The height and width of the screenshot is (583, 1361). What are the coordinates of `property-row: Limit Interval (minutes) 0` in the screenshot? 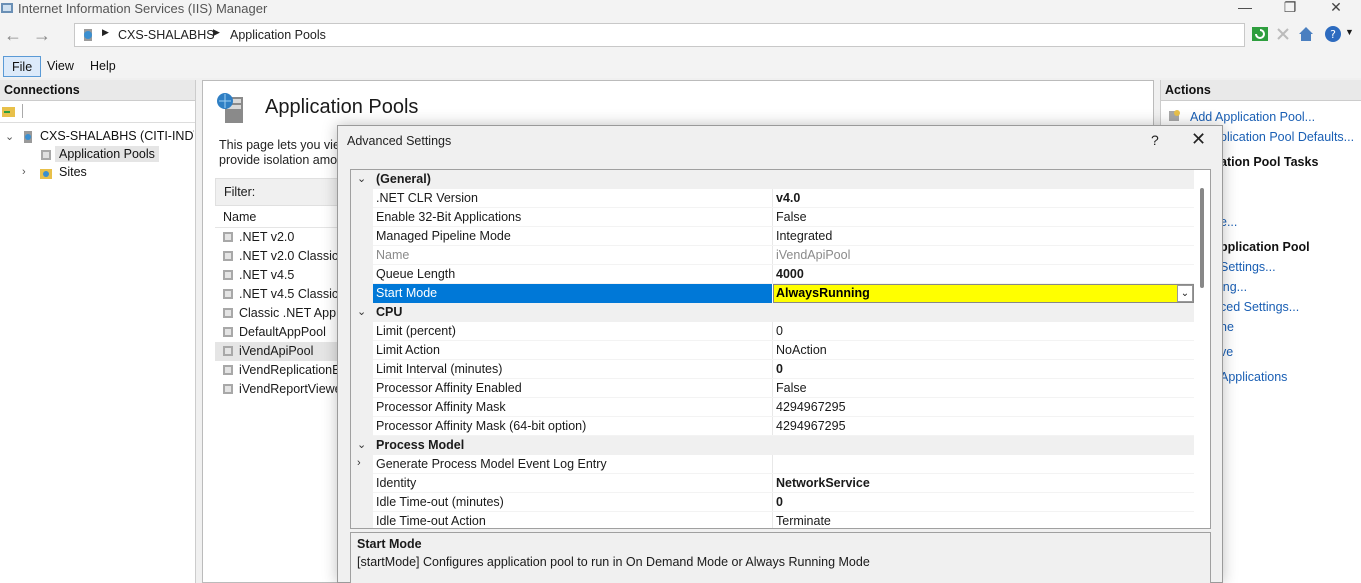 It's located at (772, 369).